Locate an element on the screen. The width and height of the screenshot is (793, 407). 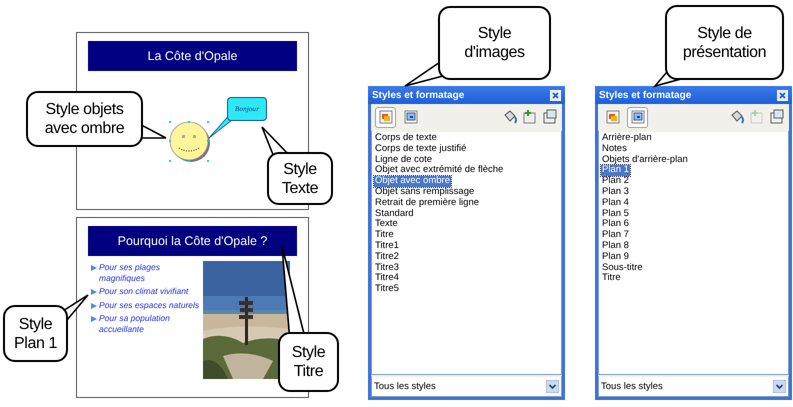
style-item: Objets d'arrière-plan is located at coordinates (645, 160).